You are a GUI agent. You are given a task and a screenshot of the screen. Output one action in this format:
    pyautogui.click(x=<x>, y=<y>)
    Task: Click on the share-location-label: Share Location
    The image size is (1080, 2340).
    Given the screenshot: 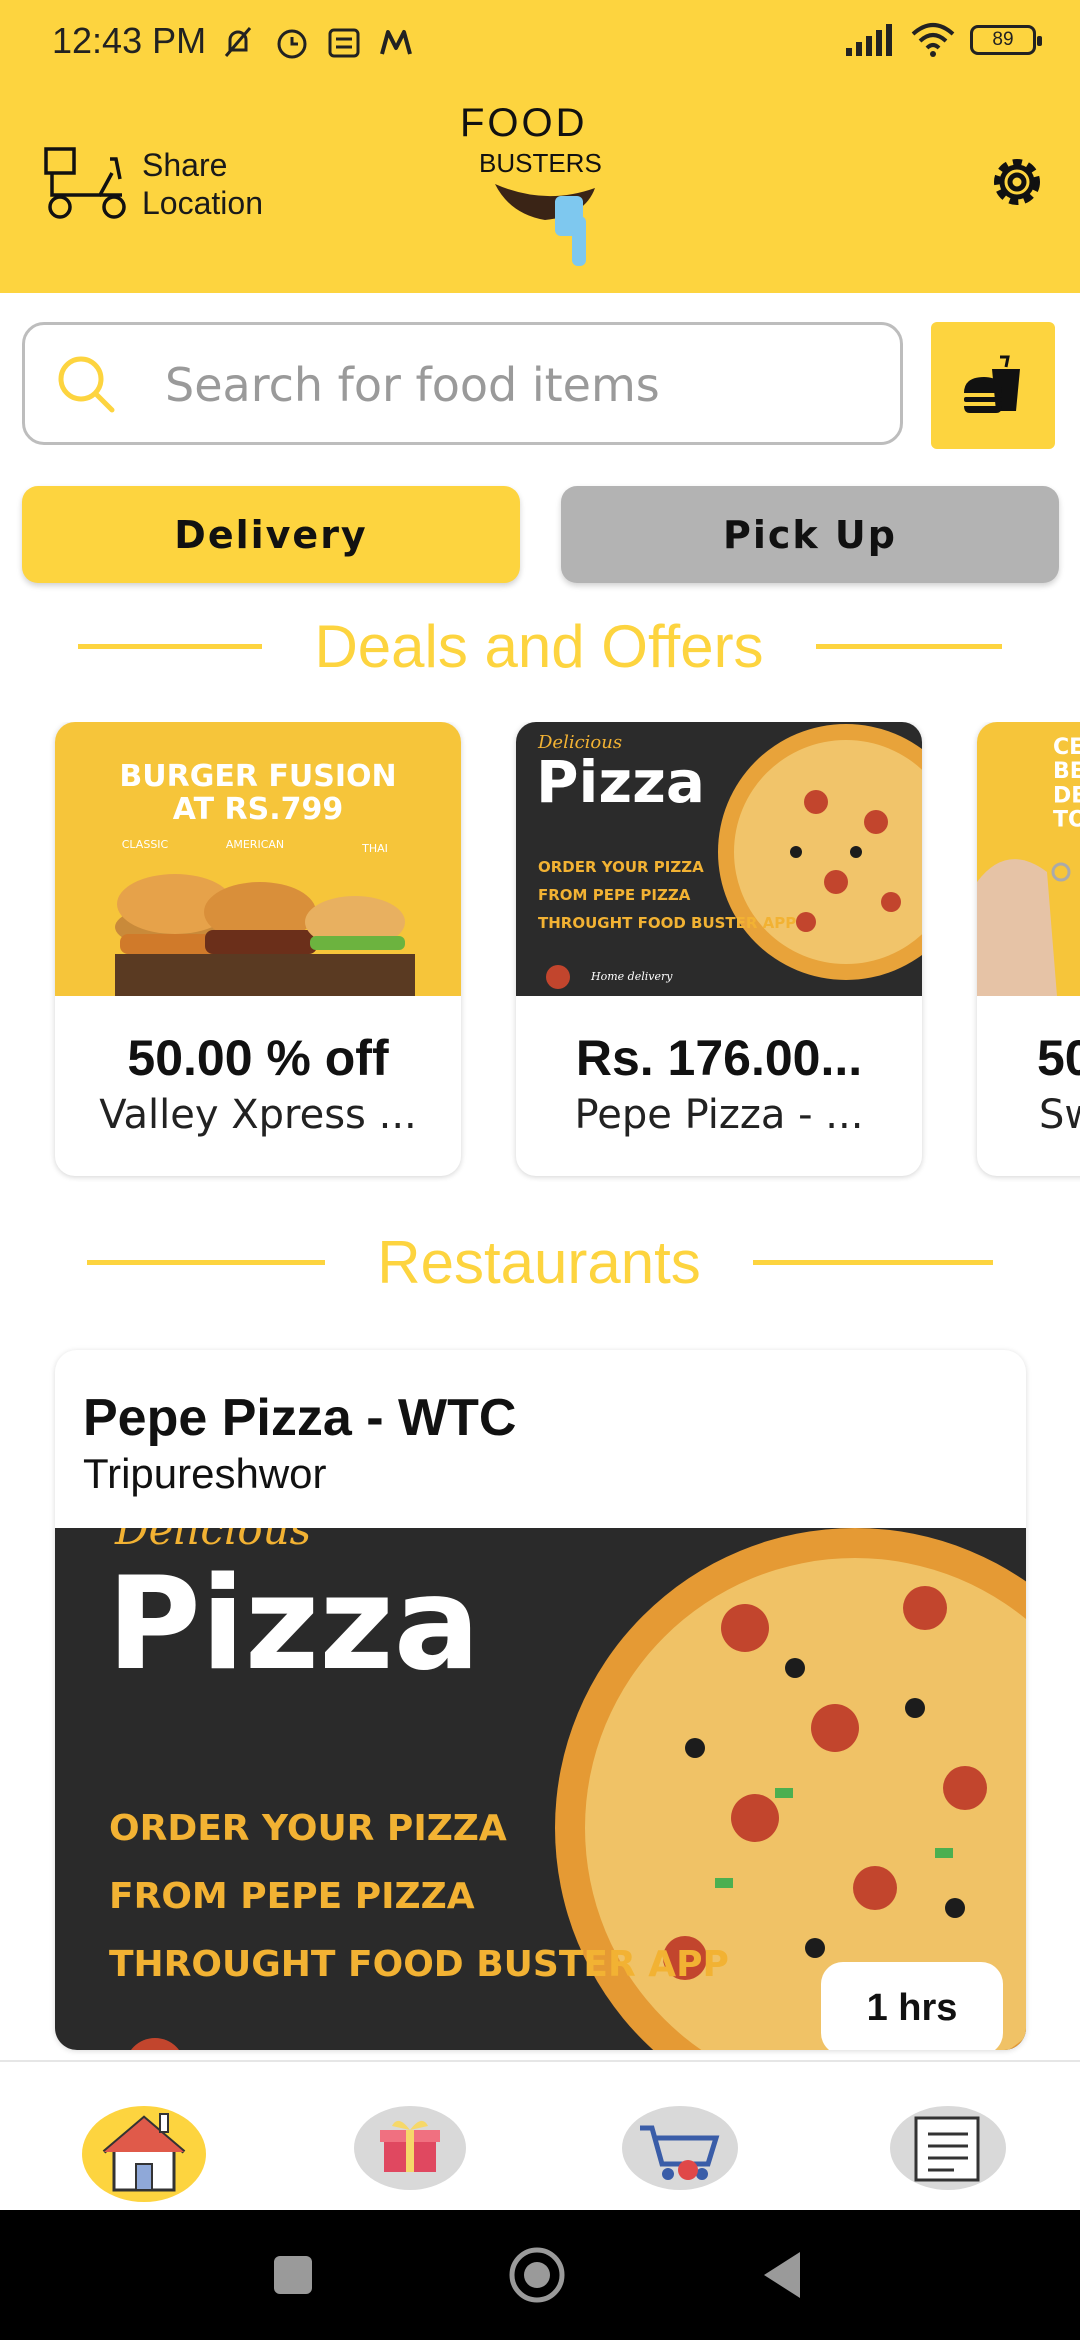 What is the action you would take?
    pyautogui.click(x=202, y=184)
    